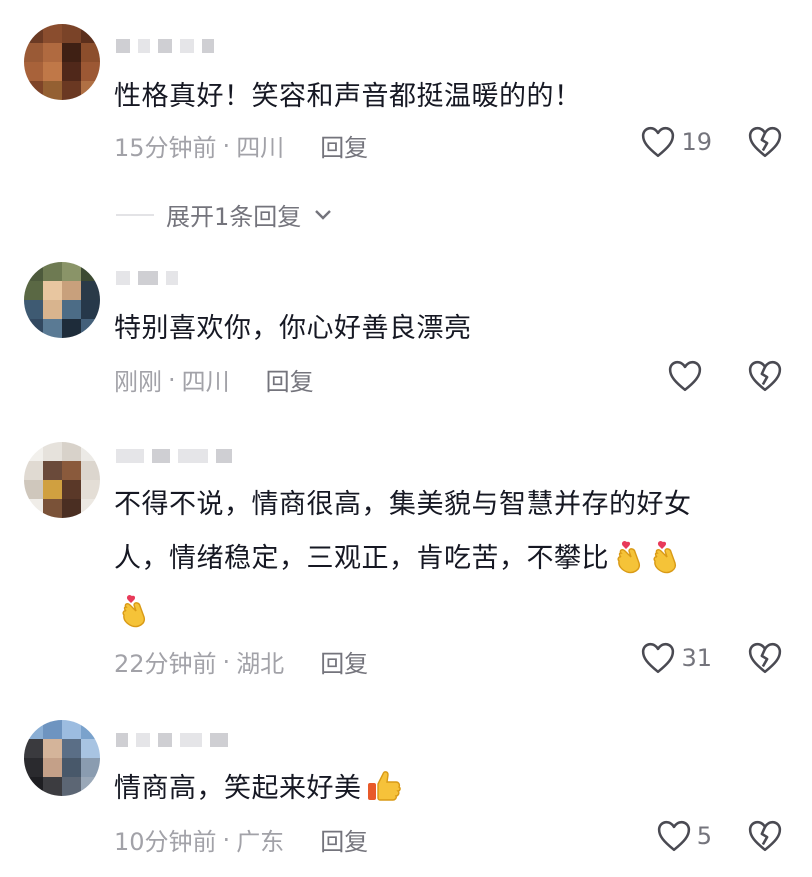 The height and width of the screenshot is (877, 812). What do you see at coordinates (348, 96) in the screenshot?
I see `comment-text: 性格真好！笑容和声音都挺温暖的的！` at bounding box center [348, 96].